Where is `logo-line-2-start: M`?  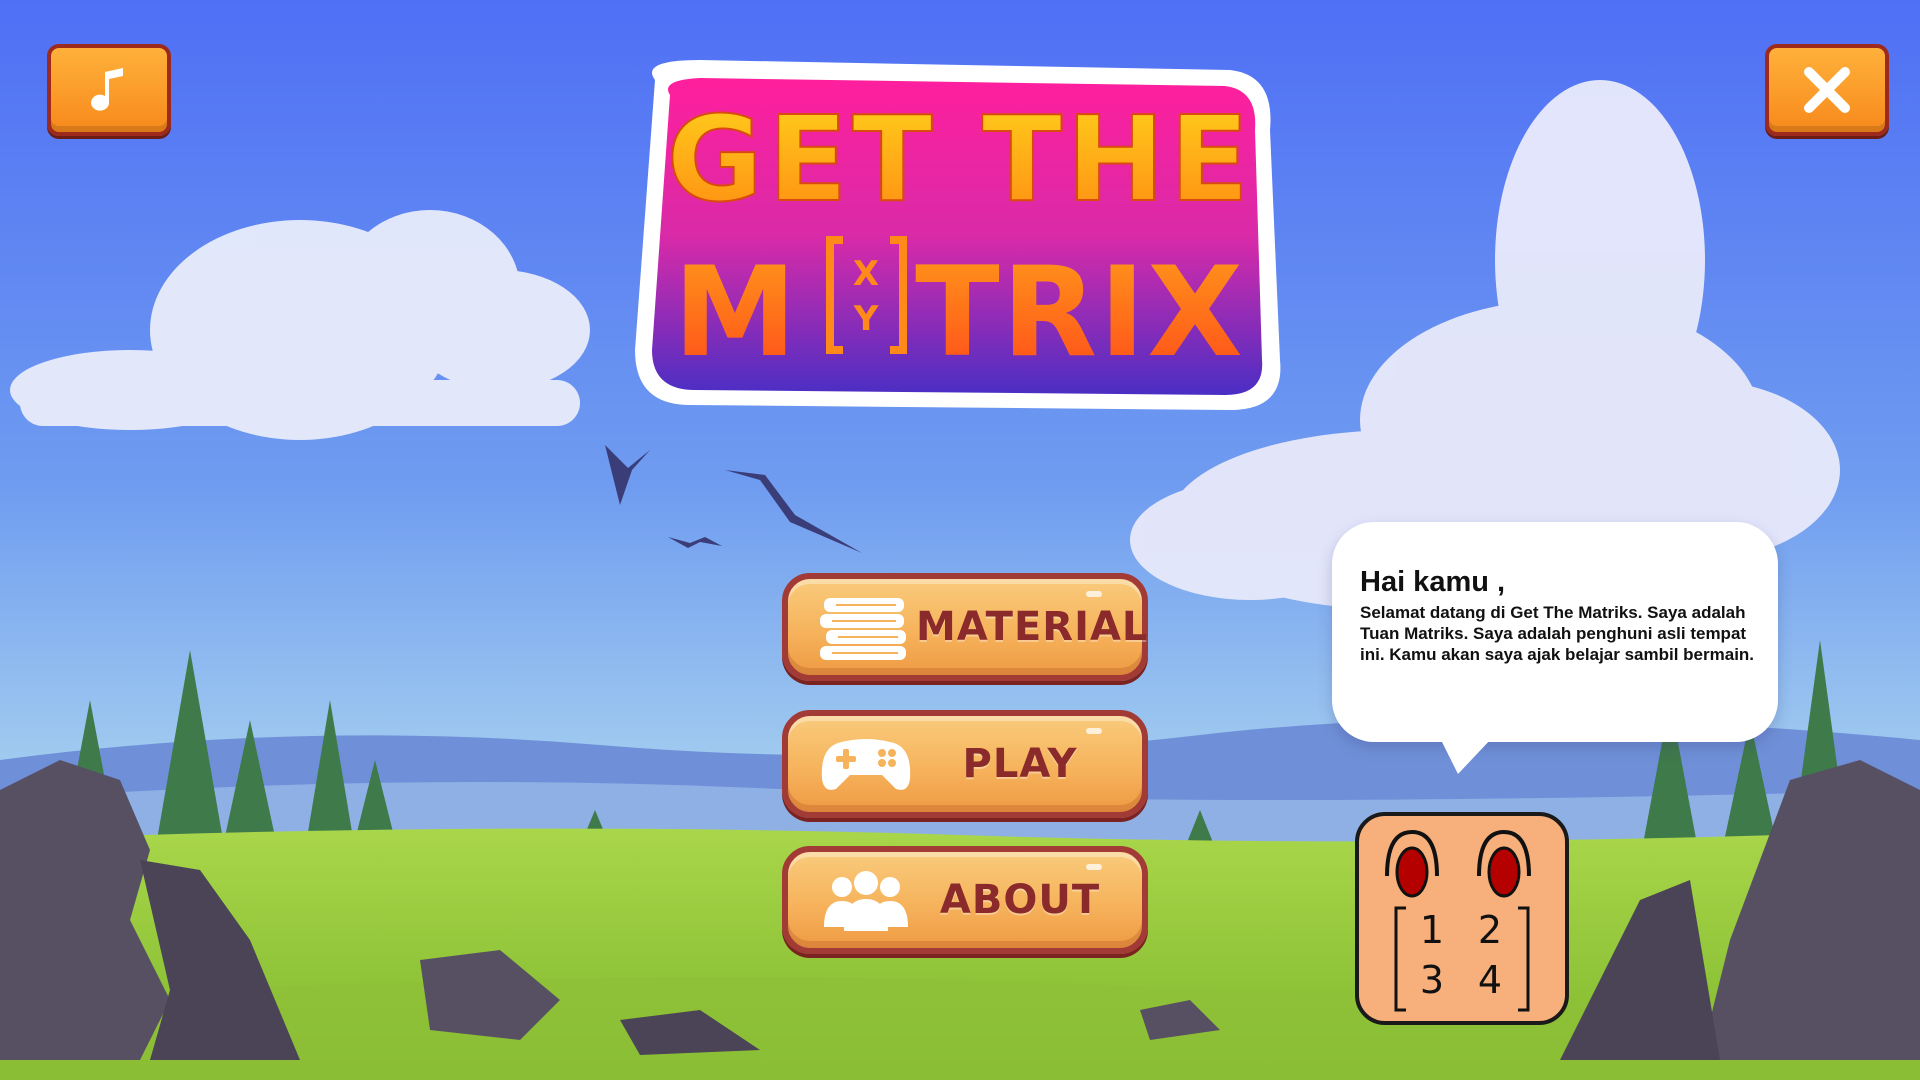 logo-line-2-start: M is located at coordinates (734, 313).